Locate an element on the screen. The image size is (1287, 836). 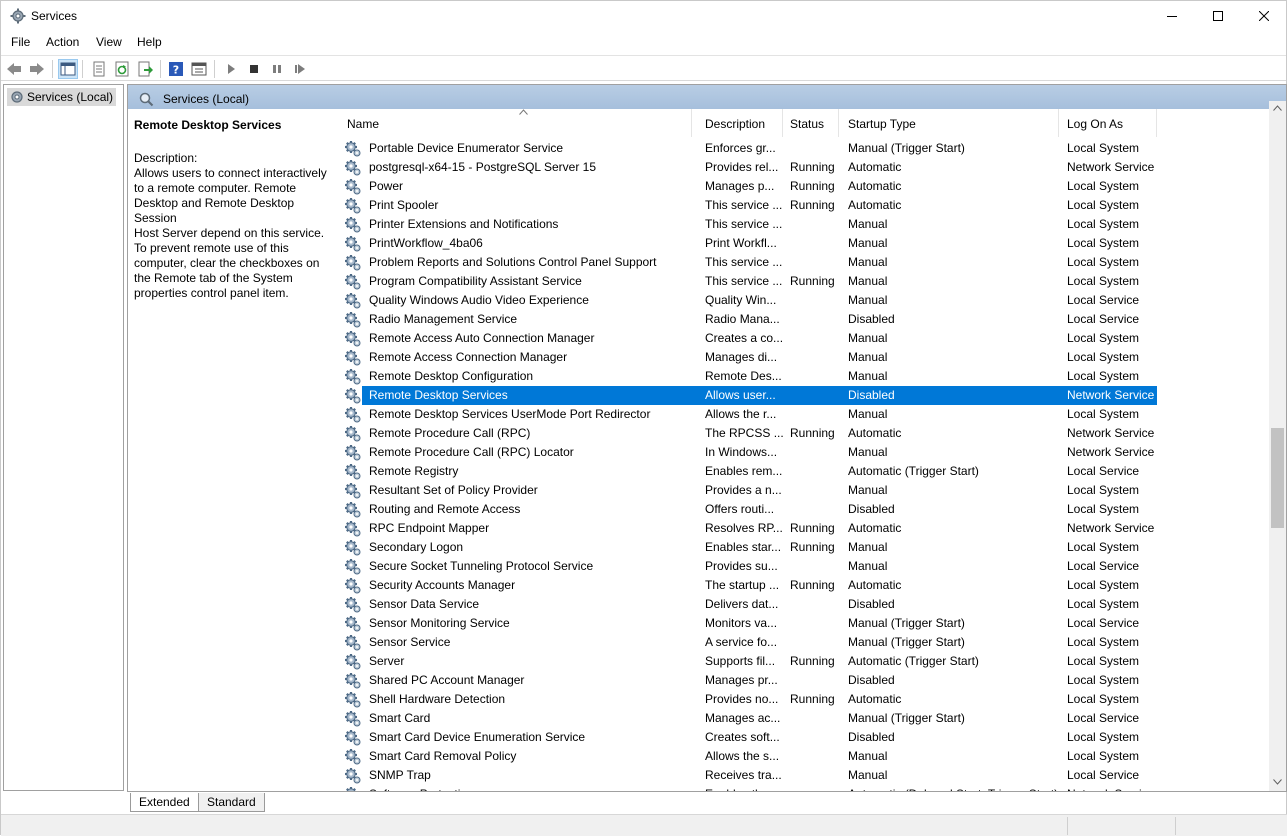
scrollbar-thumb is located at coordinates (1277, 478).